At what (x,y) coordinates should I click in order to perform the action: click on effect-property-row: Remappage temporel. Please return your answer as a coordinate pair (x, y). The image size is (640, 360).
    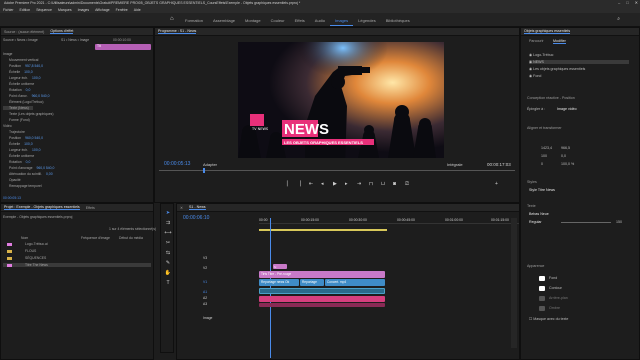
    Looking at the image, I should click on (24, 186).